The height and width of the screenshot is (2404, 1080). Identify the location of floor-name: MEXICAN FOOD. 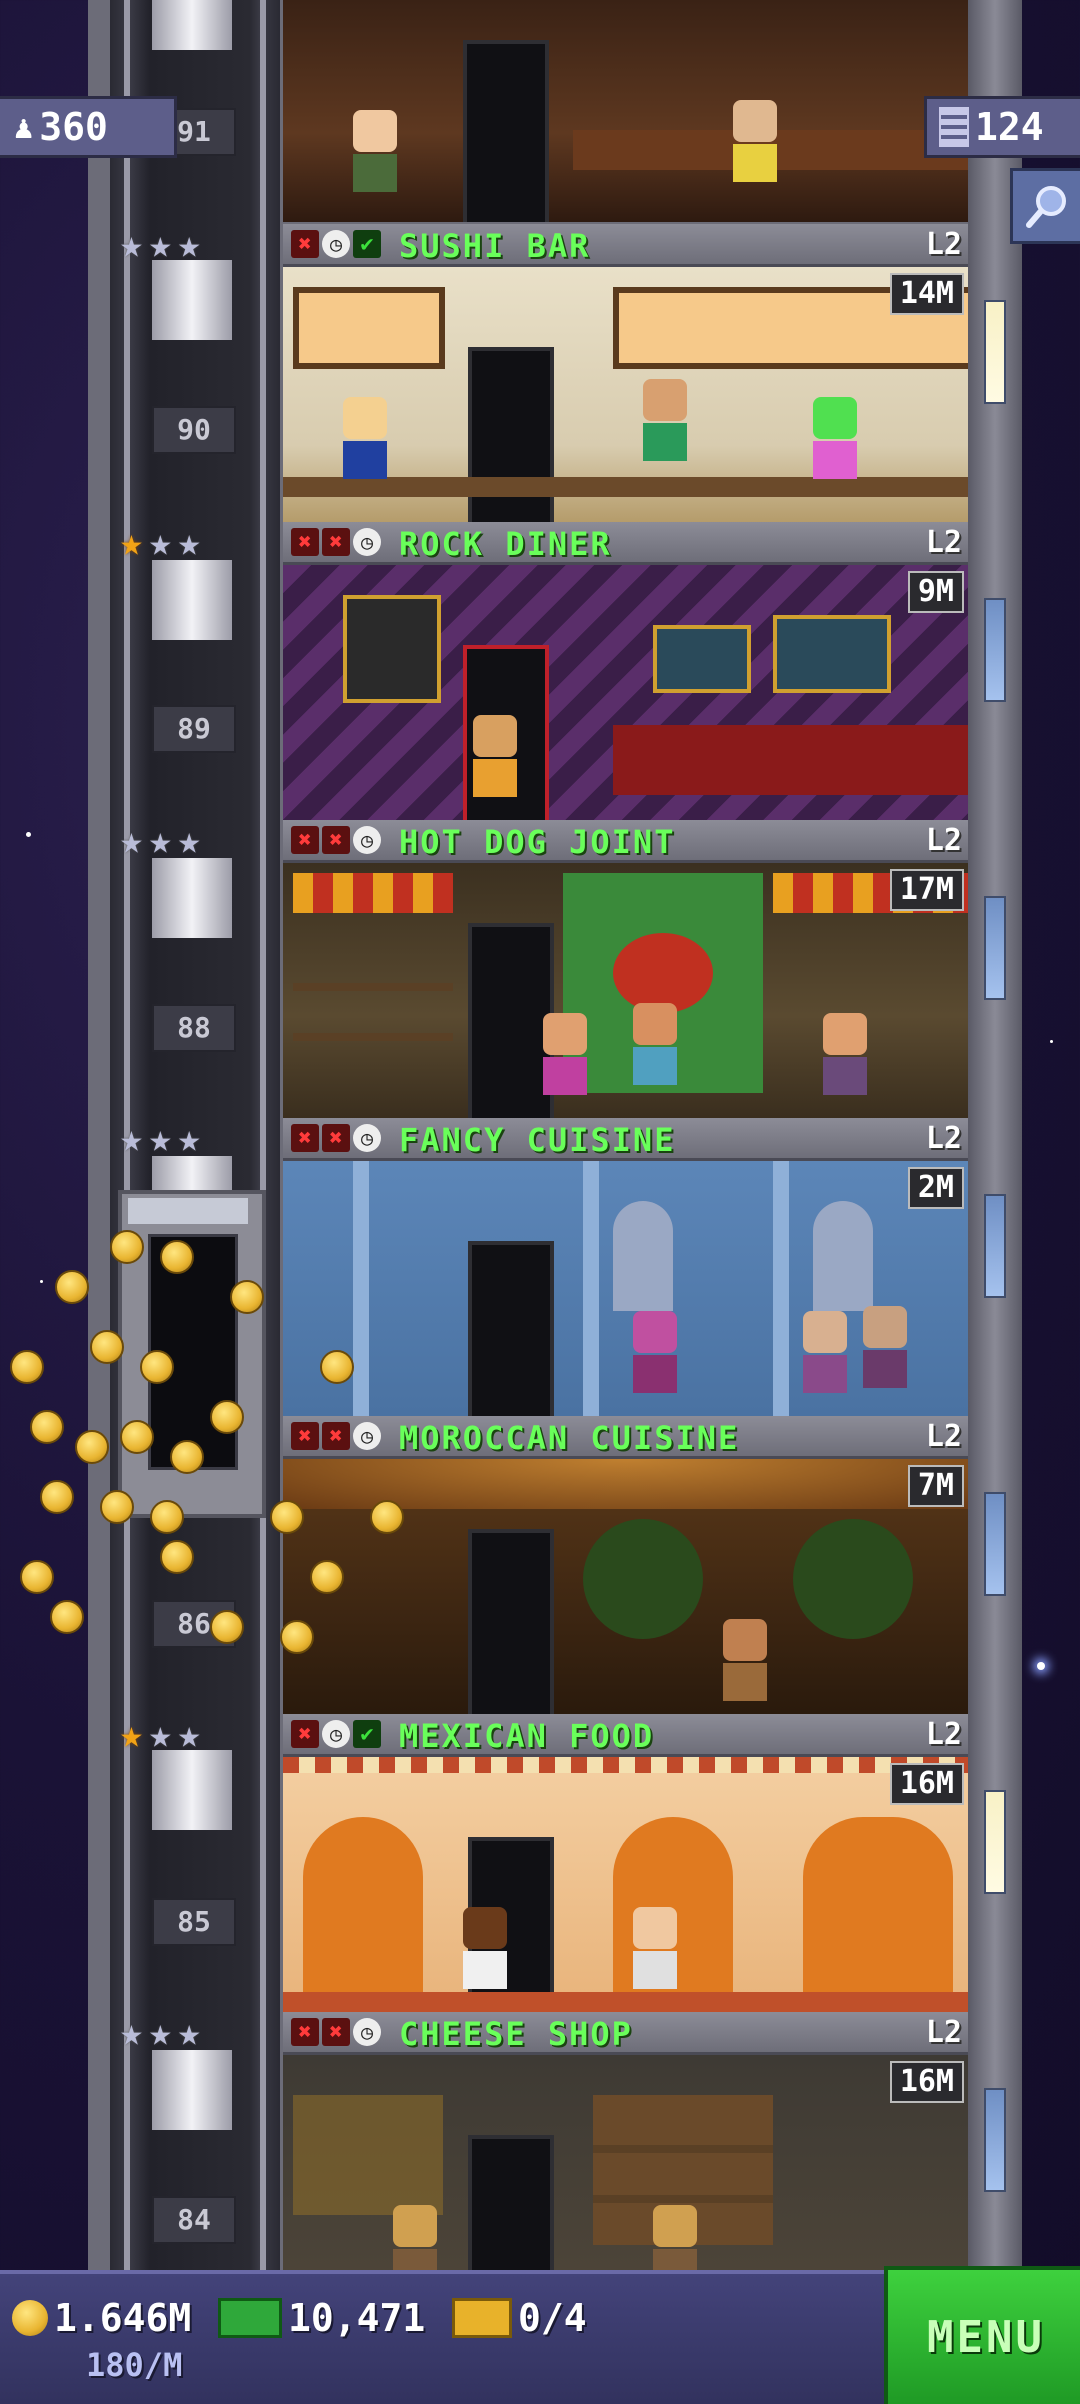
(527, 1736).